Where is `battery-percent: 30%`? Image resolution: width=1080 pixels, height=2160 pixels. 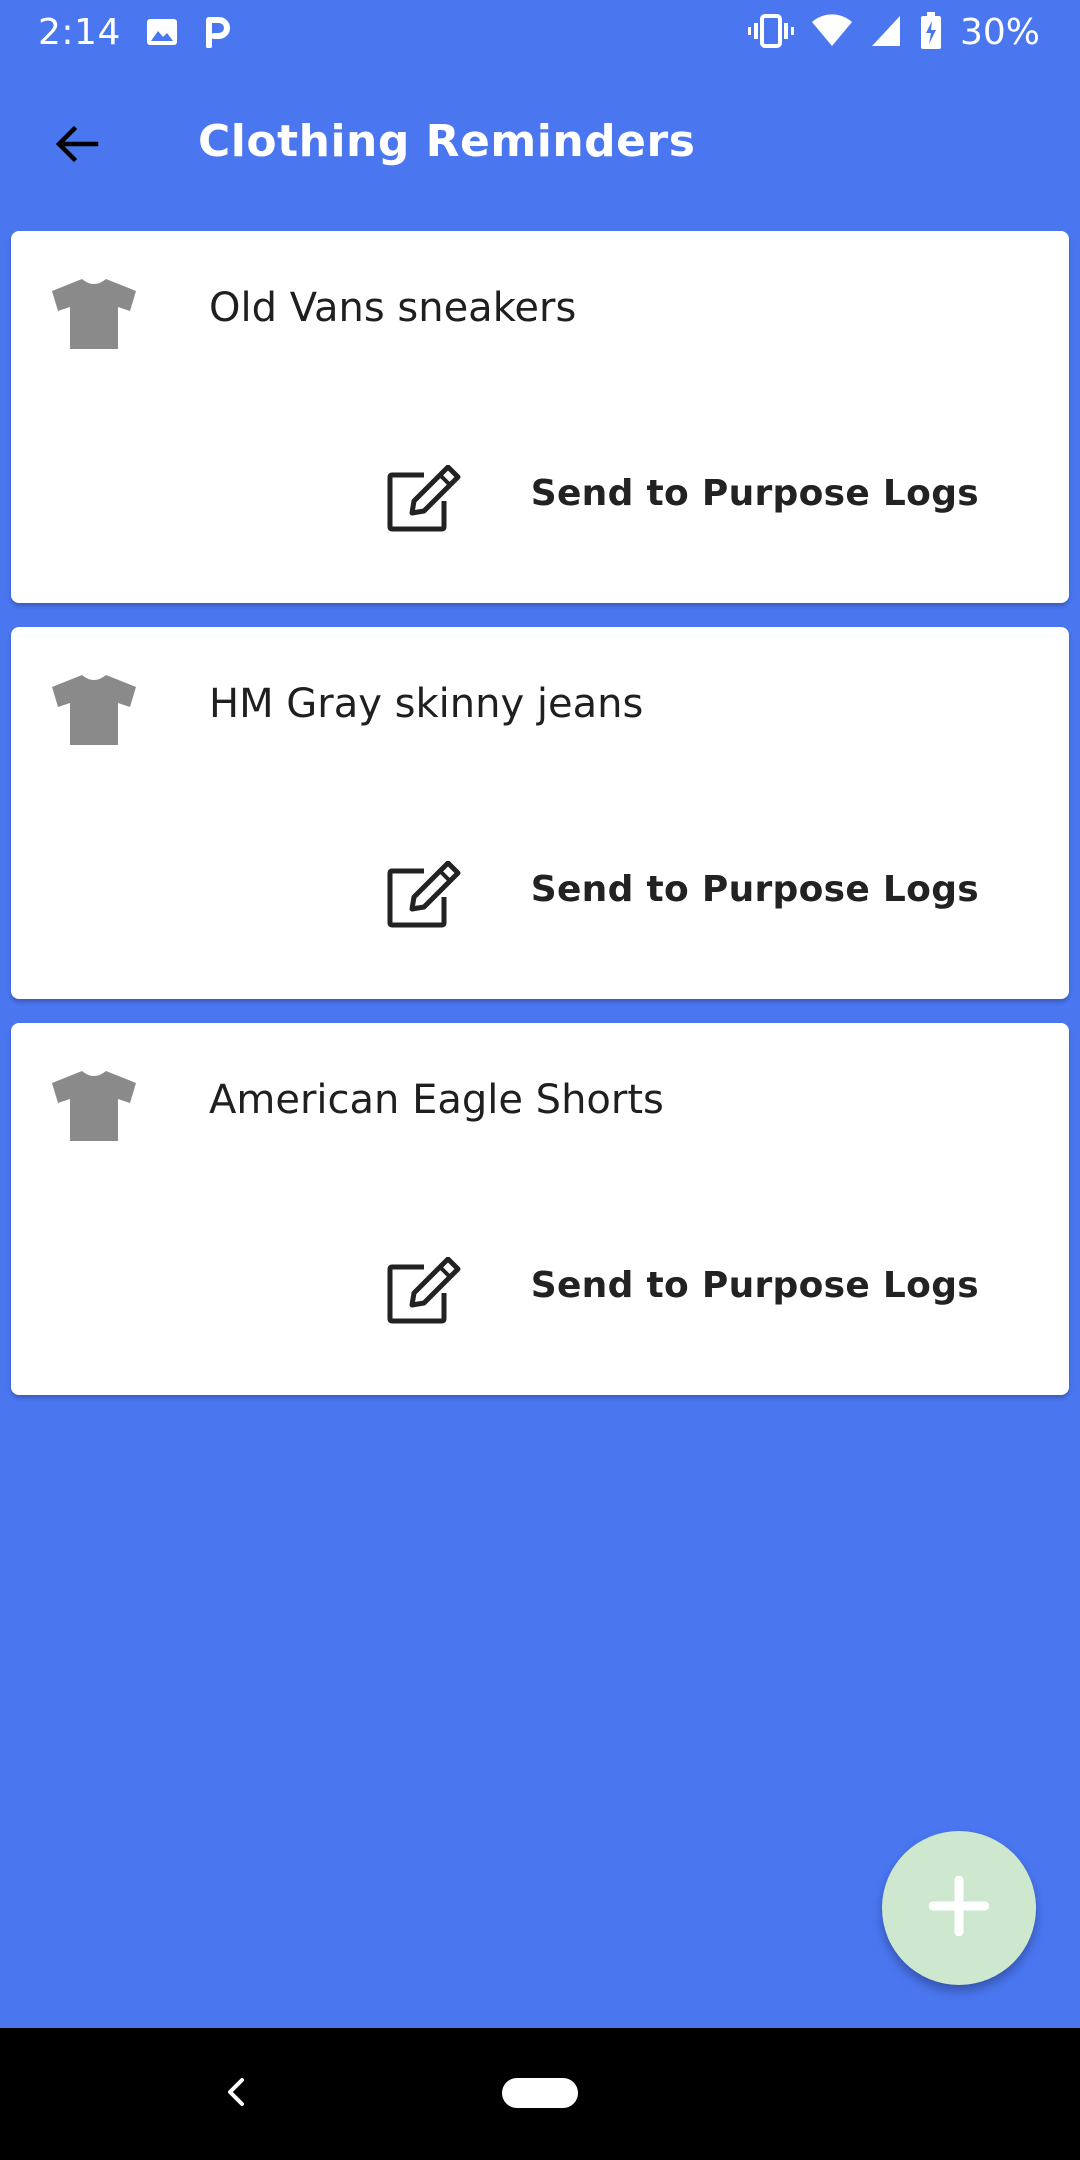 battery-percent: 30% is located at coordinates (999, 32).